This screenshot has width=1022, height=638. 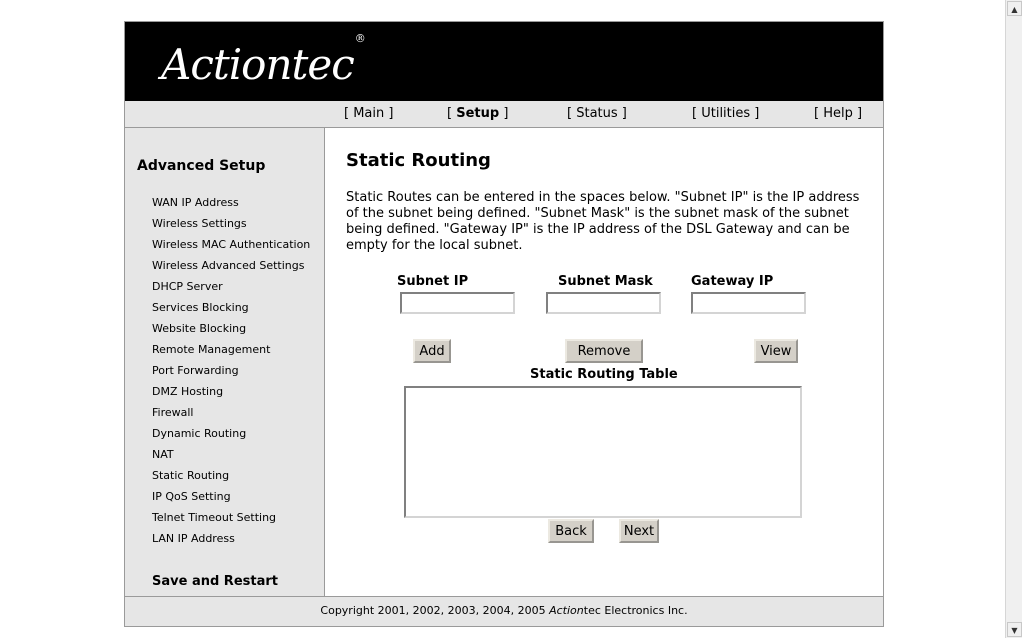 I want to click on sidebar-item-firewall: Firewall, so click(x=172, y=412).